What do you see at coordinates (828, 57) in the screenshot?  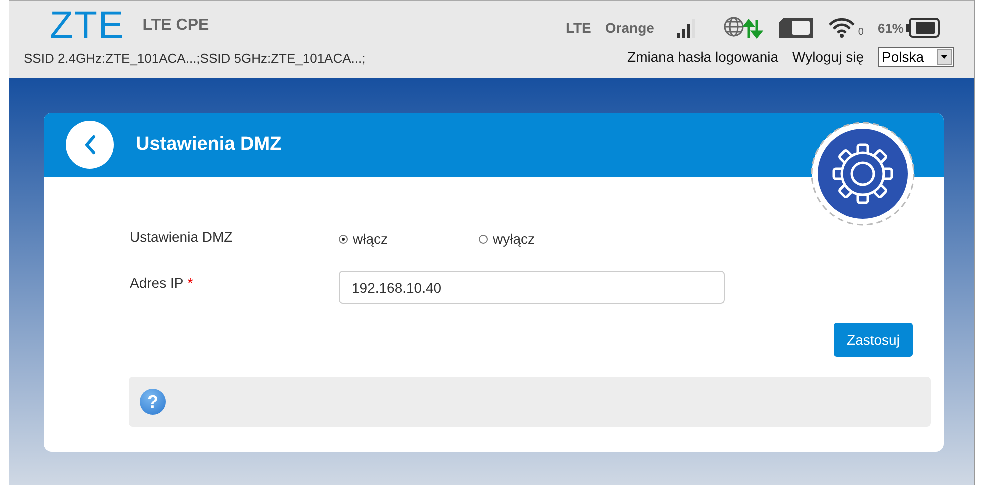 I see `header-link: Wyloguj się` at bounding box center [828, 57].